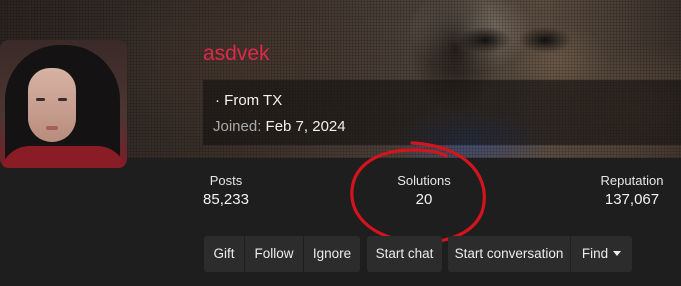 The width and height of the screenshot is (681, 286). I want to click on stat-posts-label: Posts, so click(226, 180).